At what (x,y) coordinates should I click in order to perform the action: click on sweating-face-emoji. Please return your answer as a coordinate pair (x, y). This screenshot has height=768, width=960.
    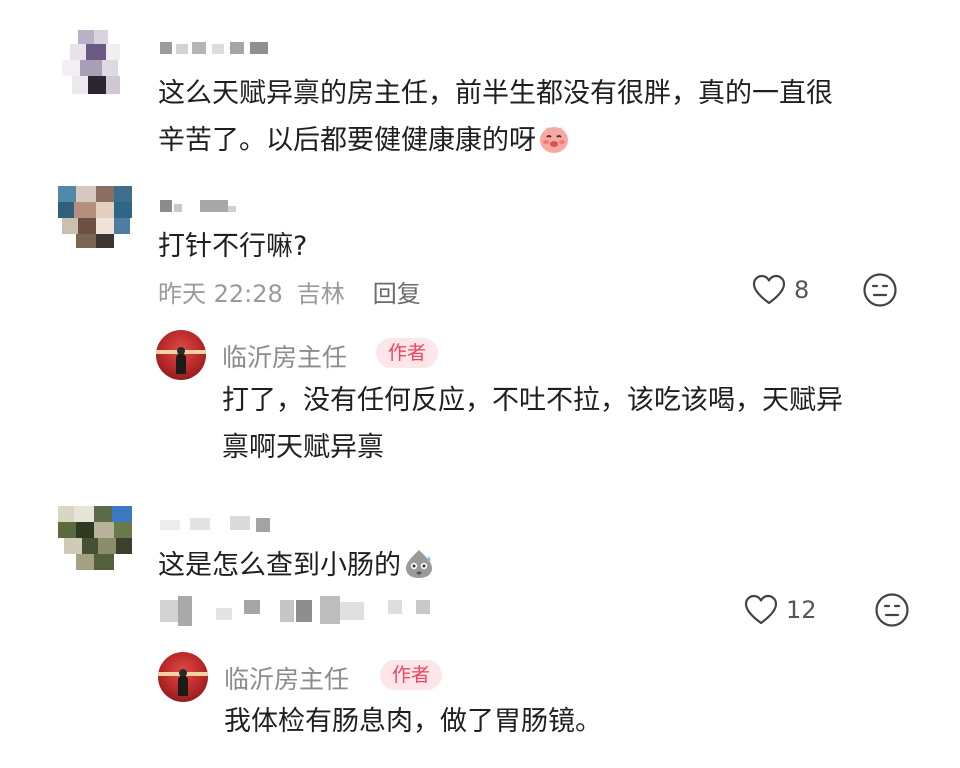
    Looking at the image, I should click on (419, 564).